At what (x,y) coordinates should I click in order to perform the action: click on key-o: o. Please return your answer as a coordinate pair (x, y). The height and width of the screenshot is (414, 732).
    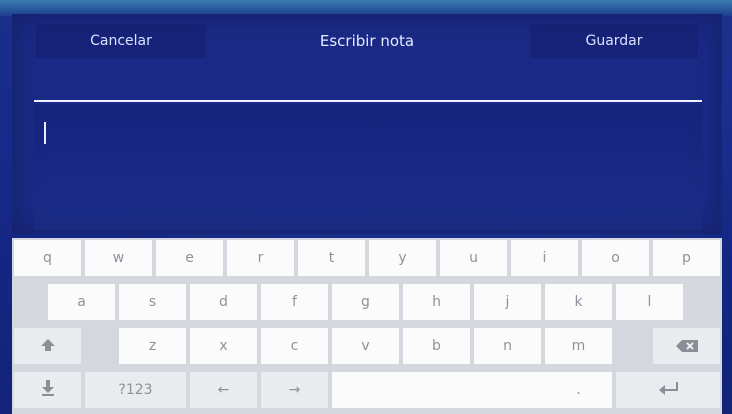
    Looking at the image, I should click on (615, 258).